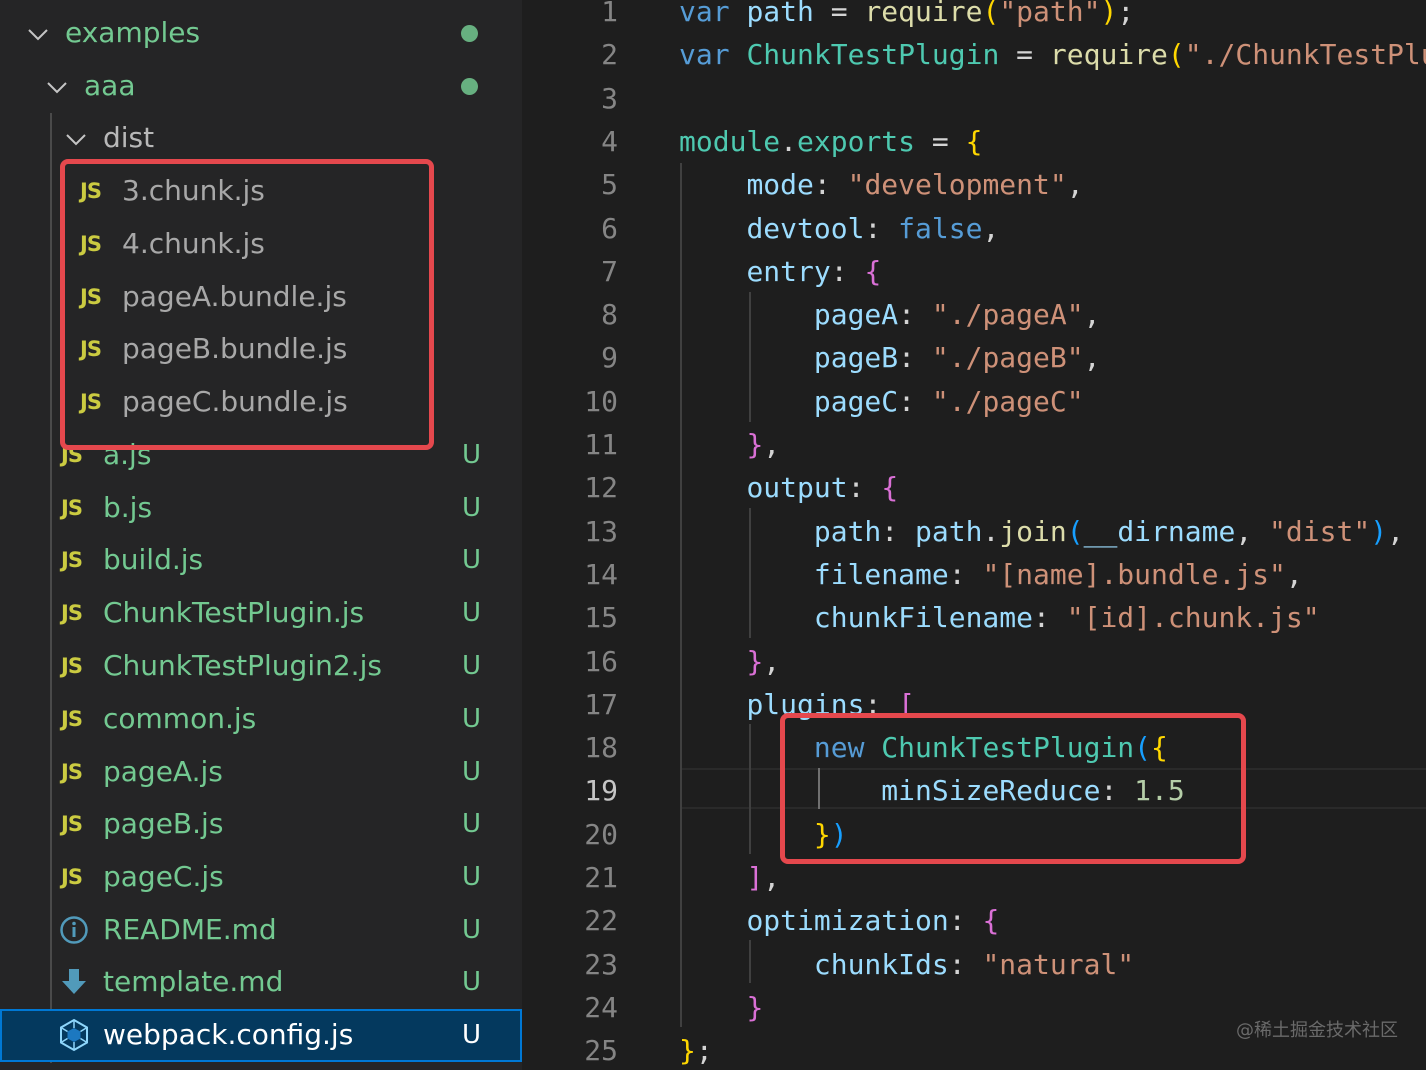  Describe the element at coordinates (763, 834) in the screenshot. I see `code-text: })` at that location.